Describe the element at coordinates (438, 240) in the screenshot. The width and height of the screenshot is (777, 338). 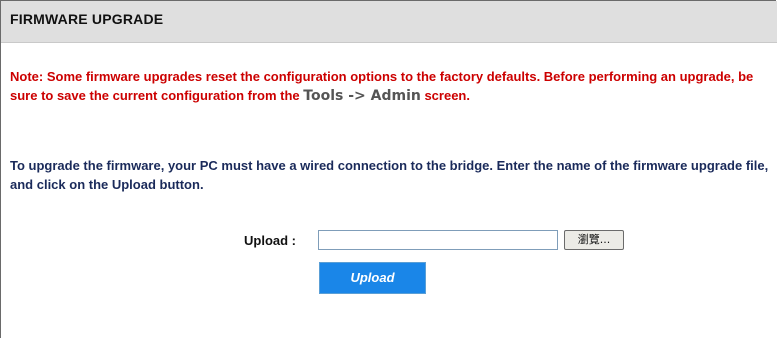
I see `firmware-file-input` at that location.